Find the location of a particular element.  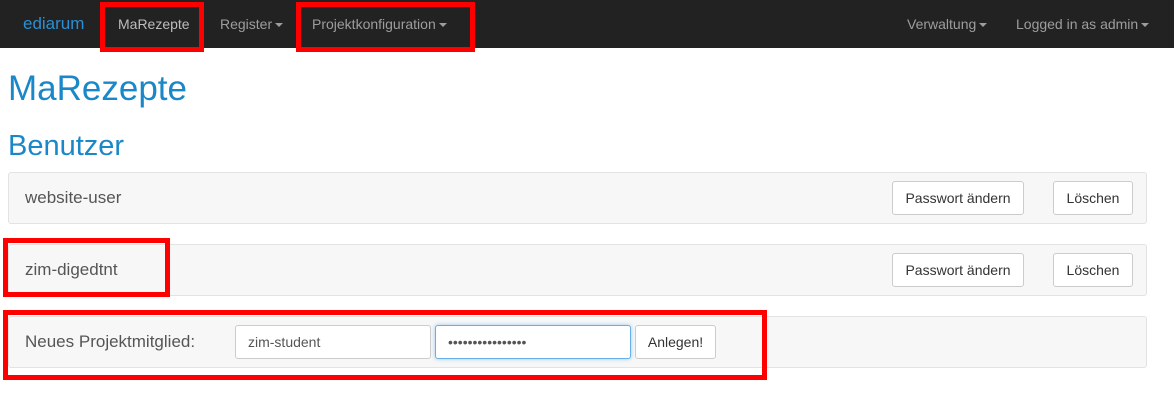

create-member-button: Anlegen! is located at coordinates (675, 342).